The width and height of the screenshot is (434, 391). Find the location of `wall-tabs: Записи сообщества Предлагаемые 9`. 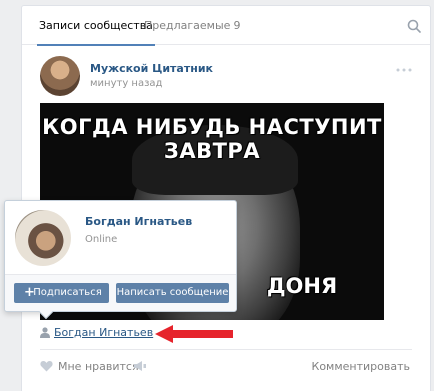

wall-tabs: Записи сообщества Предлагаемые 9 is located at coordinates (226, 26).